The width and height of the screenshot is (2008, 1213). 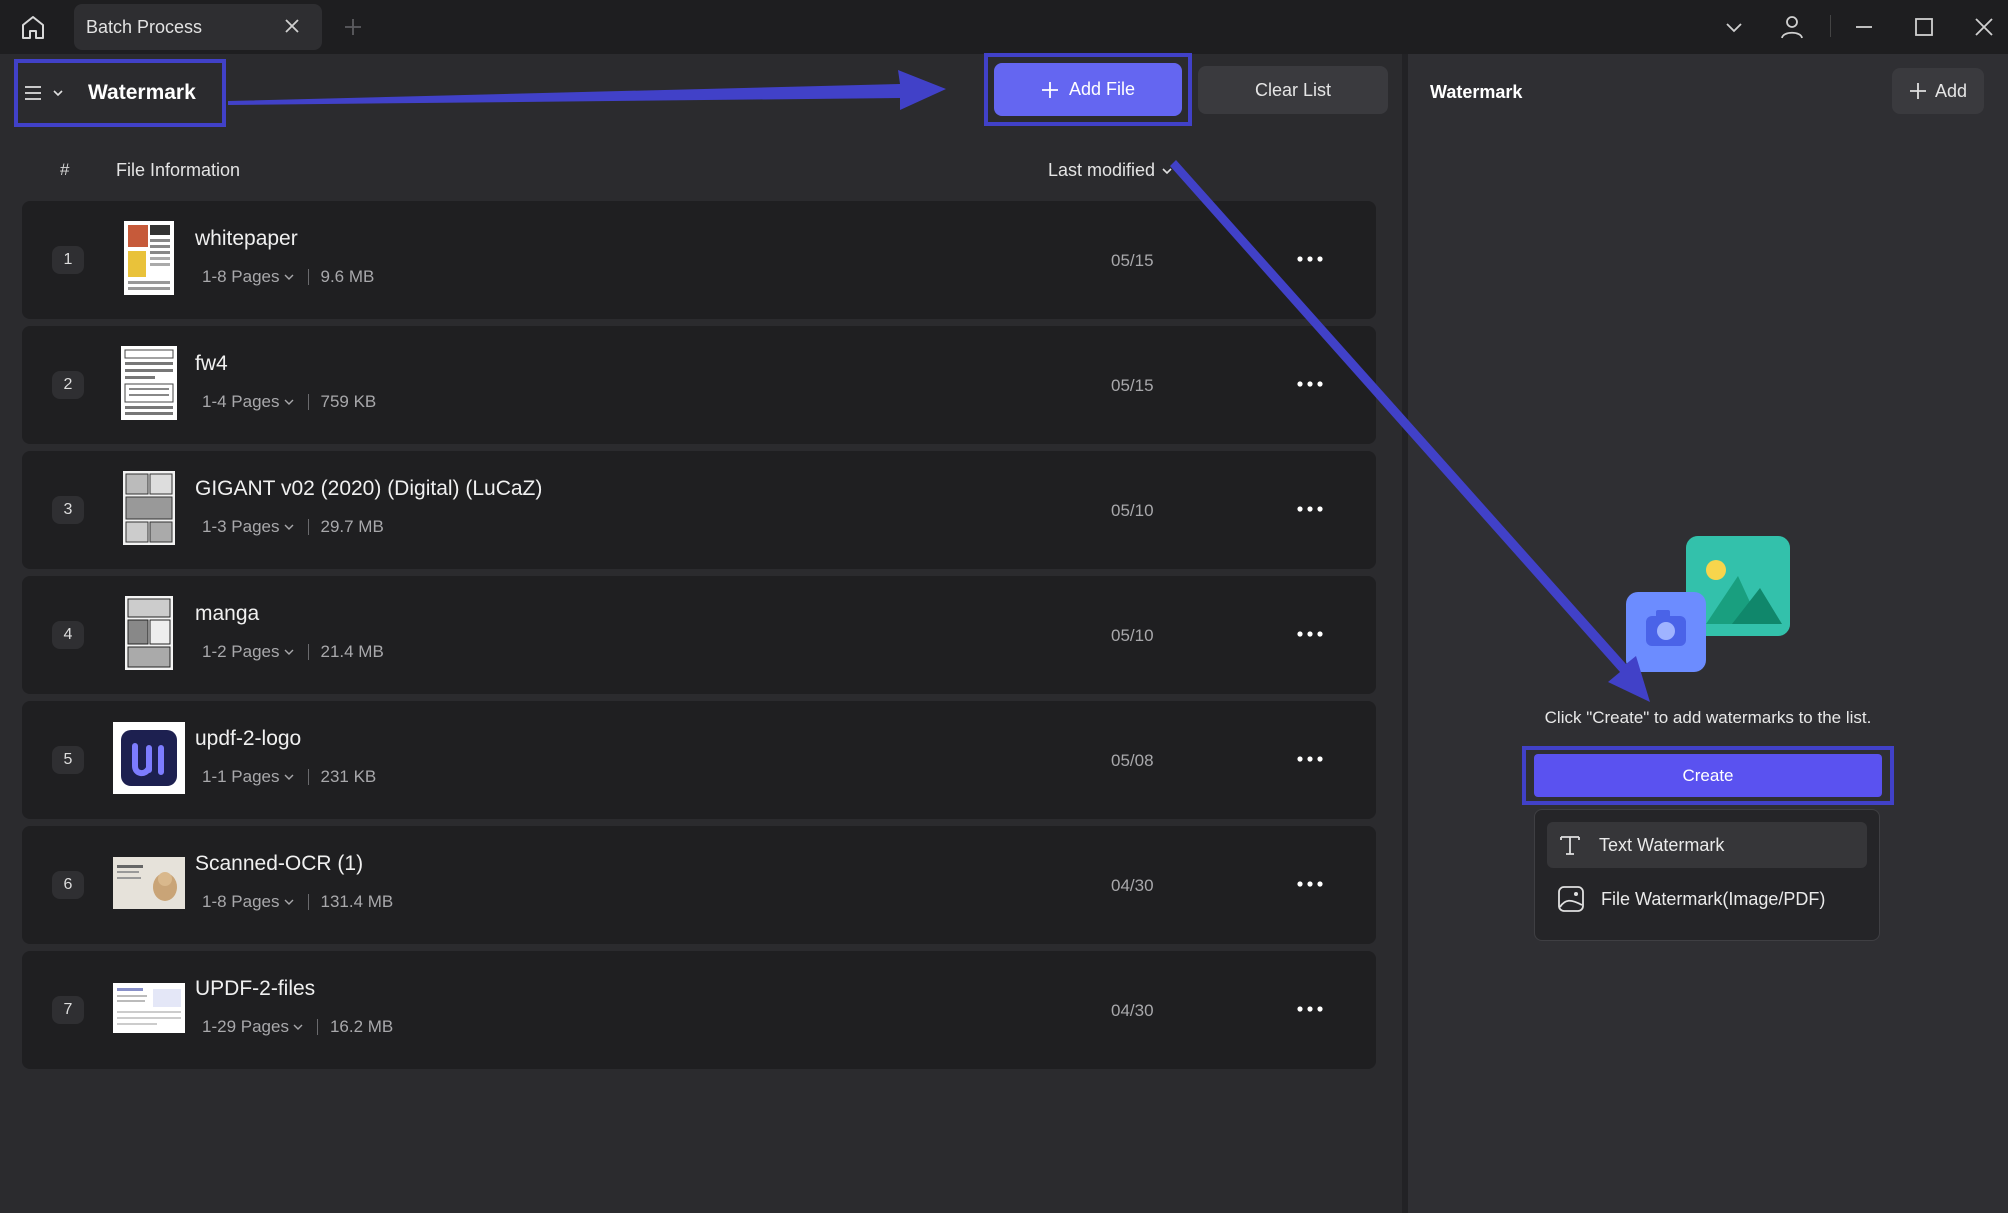 I want to click on create-dropdown-menu: Text Watermark File Watermark(Image/PDF), so click(x=1707, y=875).